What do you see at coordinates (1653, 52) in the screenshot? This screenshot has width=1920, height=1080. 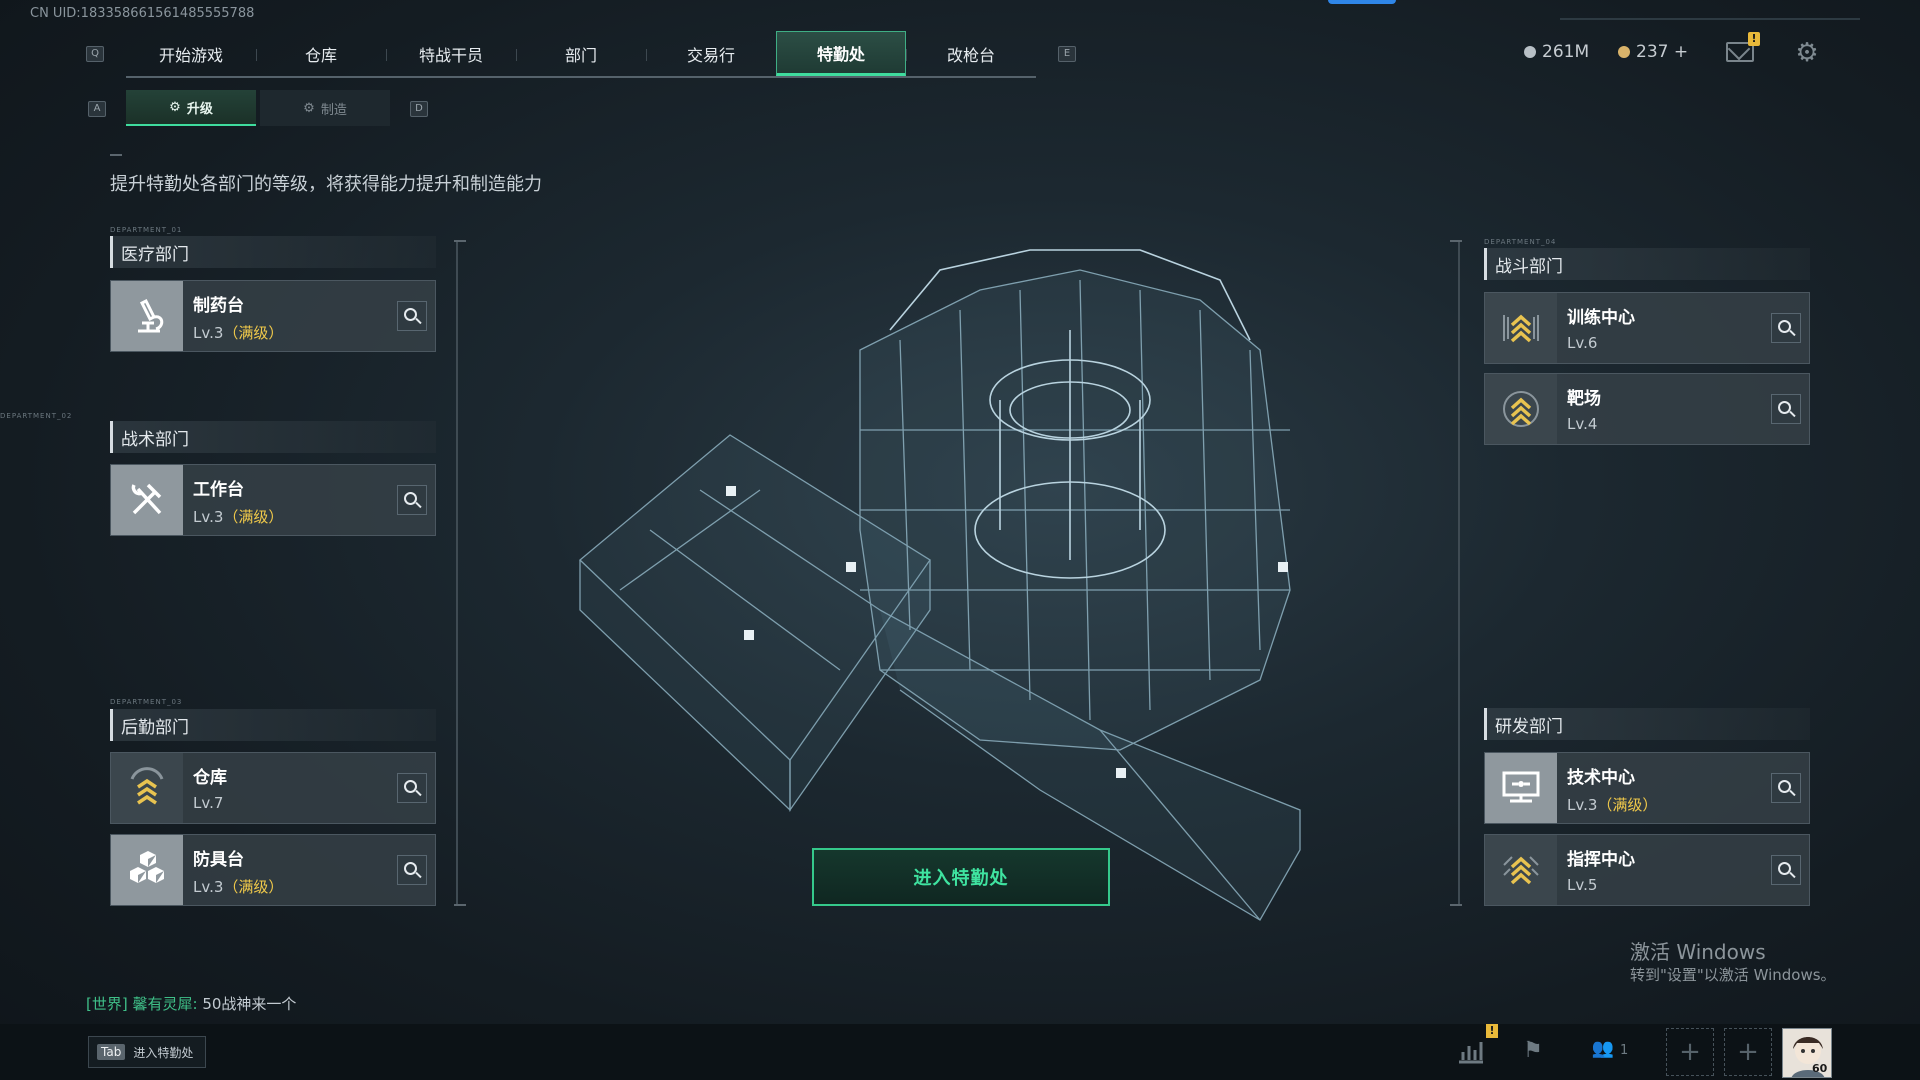 I see `gold-currency: 237 +` at bounding box center [1653, 52].